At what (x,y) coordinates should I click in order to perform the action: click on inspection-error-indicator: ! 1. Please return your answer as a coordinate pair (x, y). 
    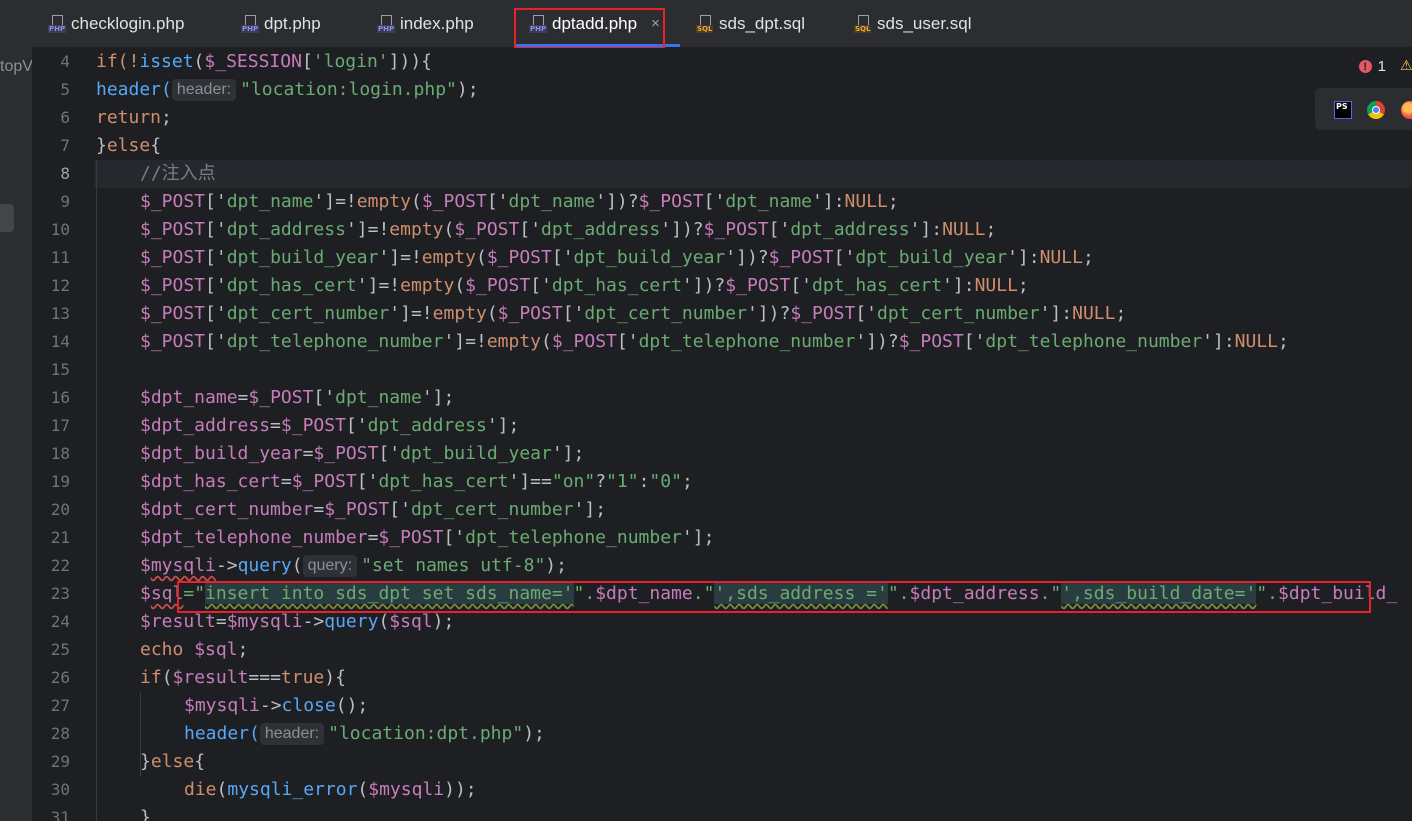
    Looking at the image, I should click on (1372, 66).